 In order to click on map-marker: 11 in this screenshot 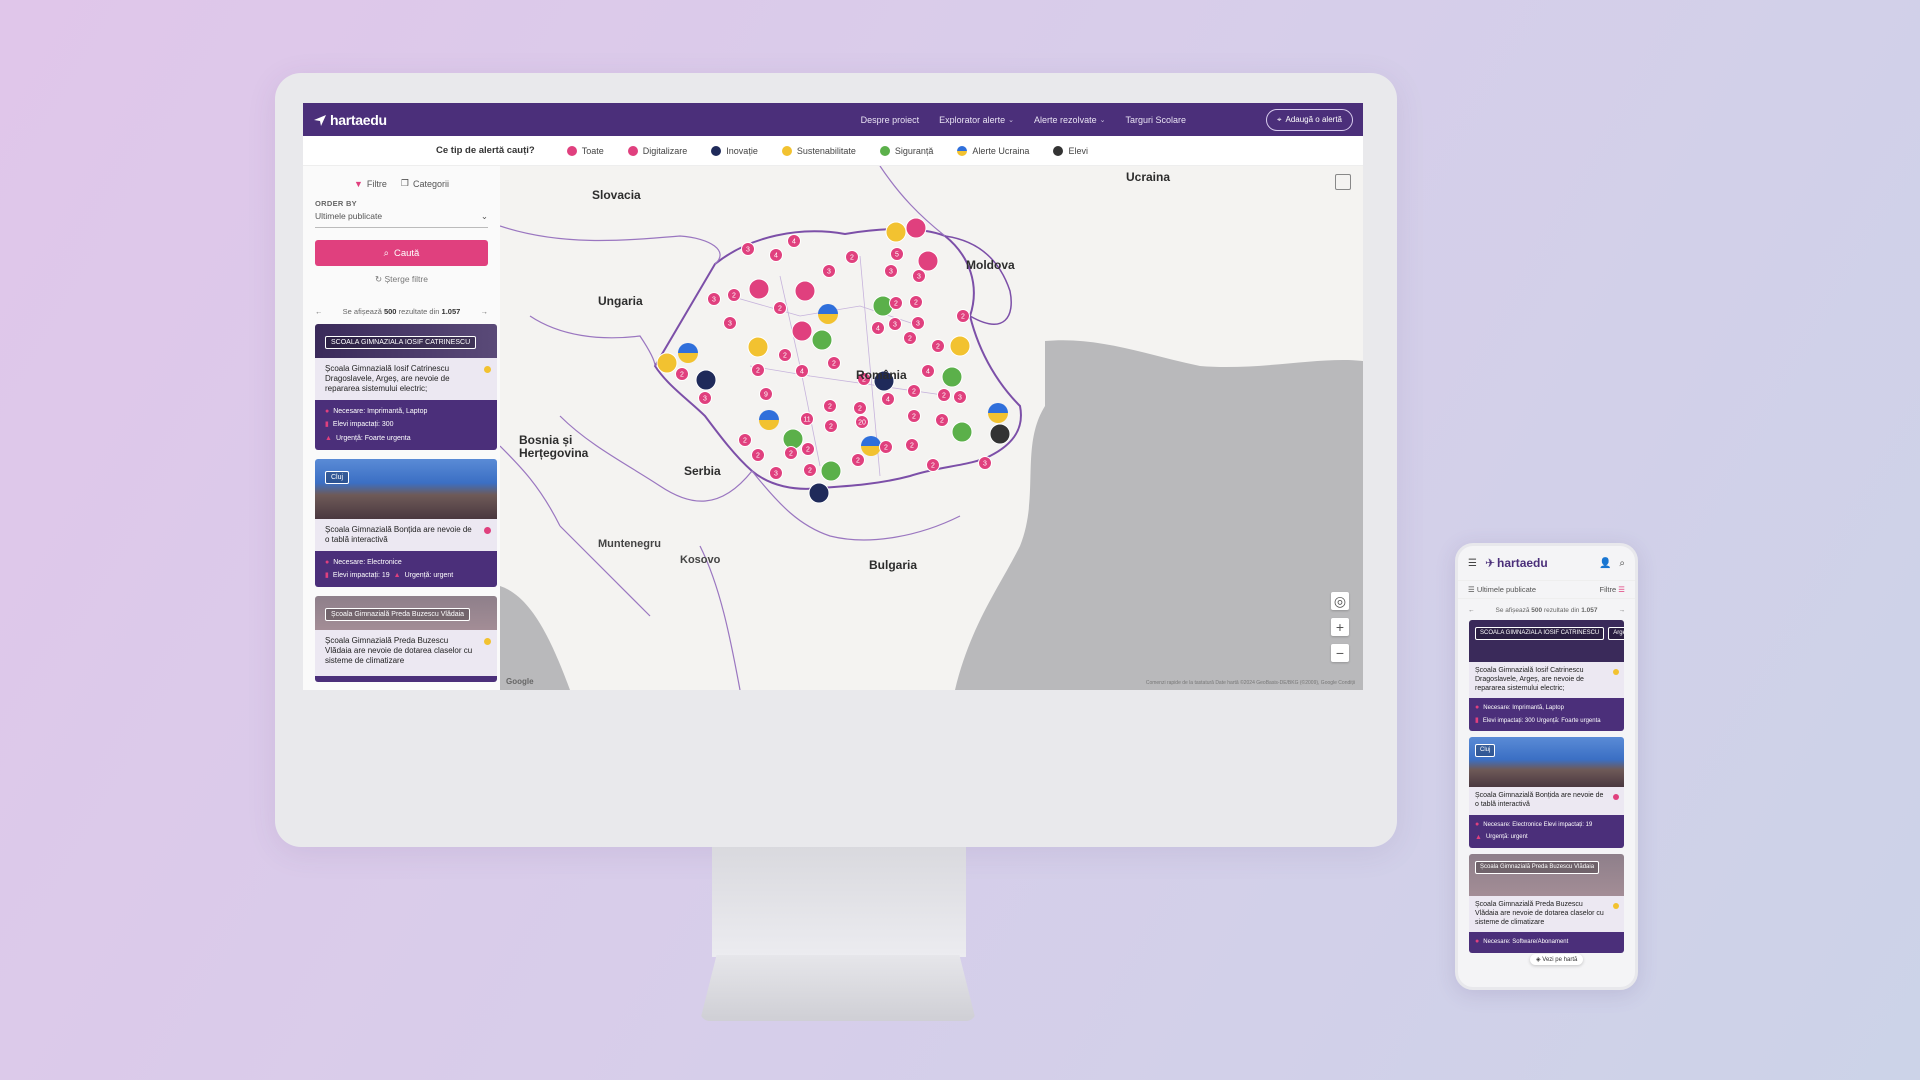, I will do `click(807, 419)`.